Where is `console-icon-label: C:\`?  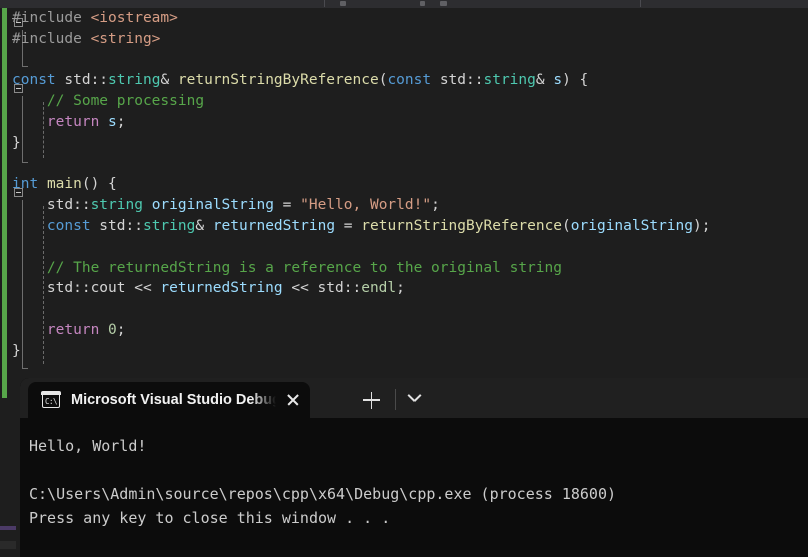
console-icon-label: C:\ is located at coordinates (51, 401).